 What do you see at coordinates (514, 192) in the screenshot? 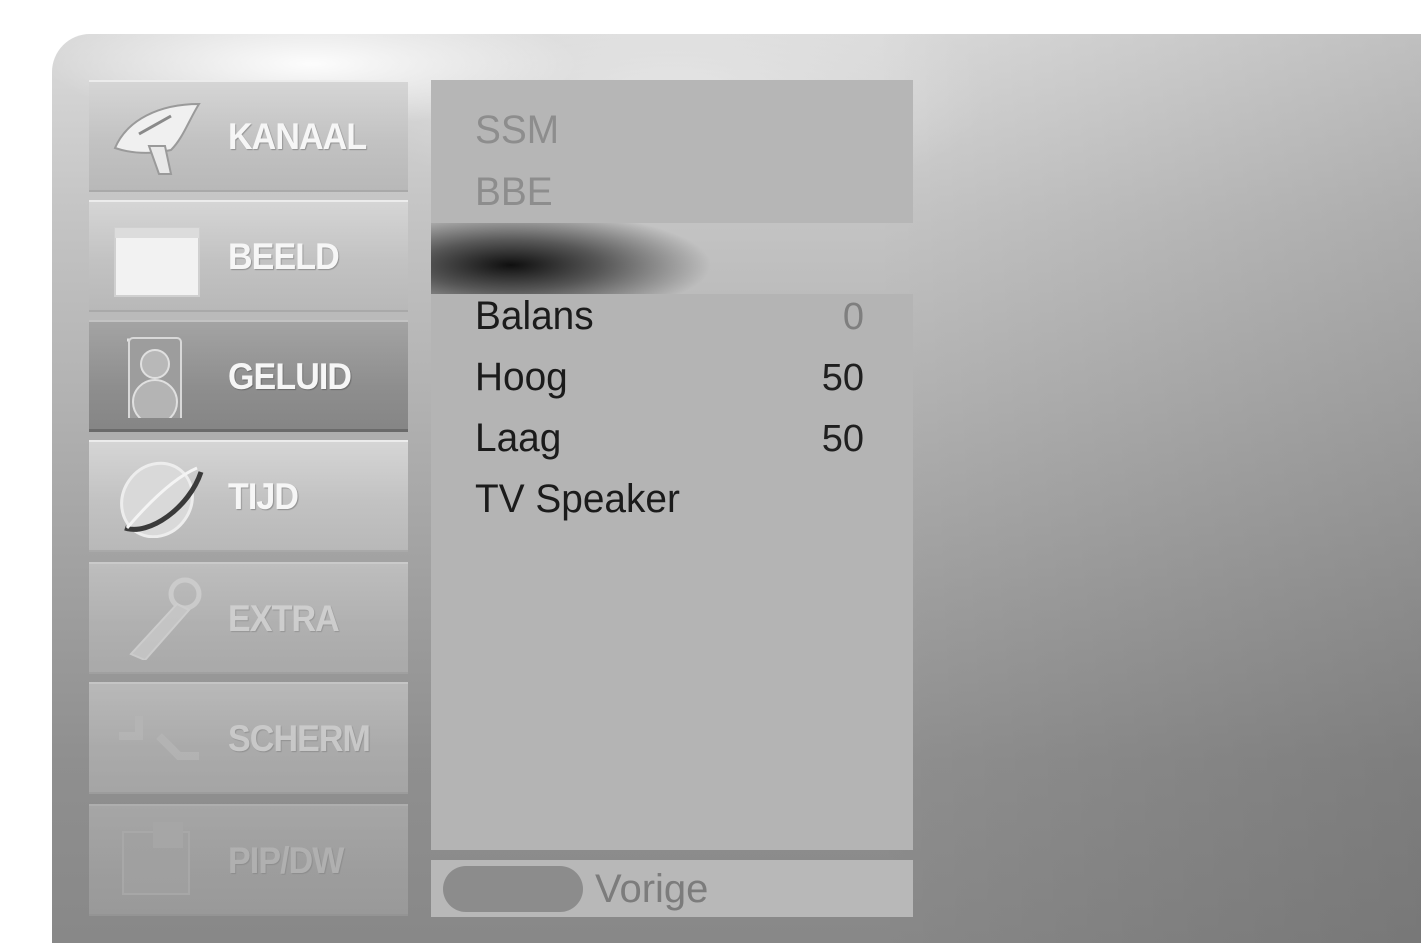
I see `submenu-item-bbe: BBE` at bounding box center [514, 192].